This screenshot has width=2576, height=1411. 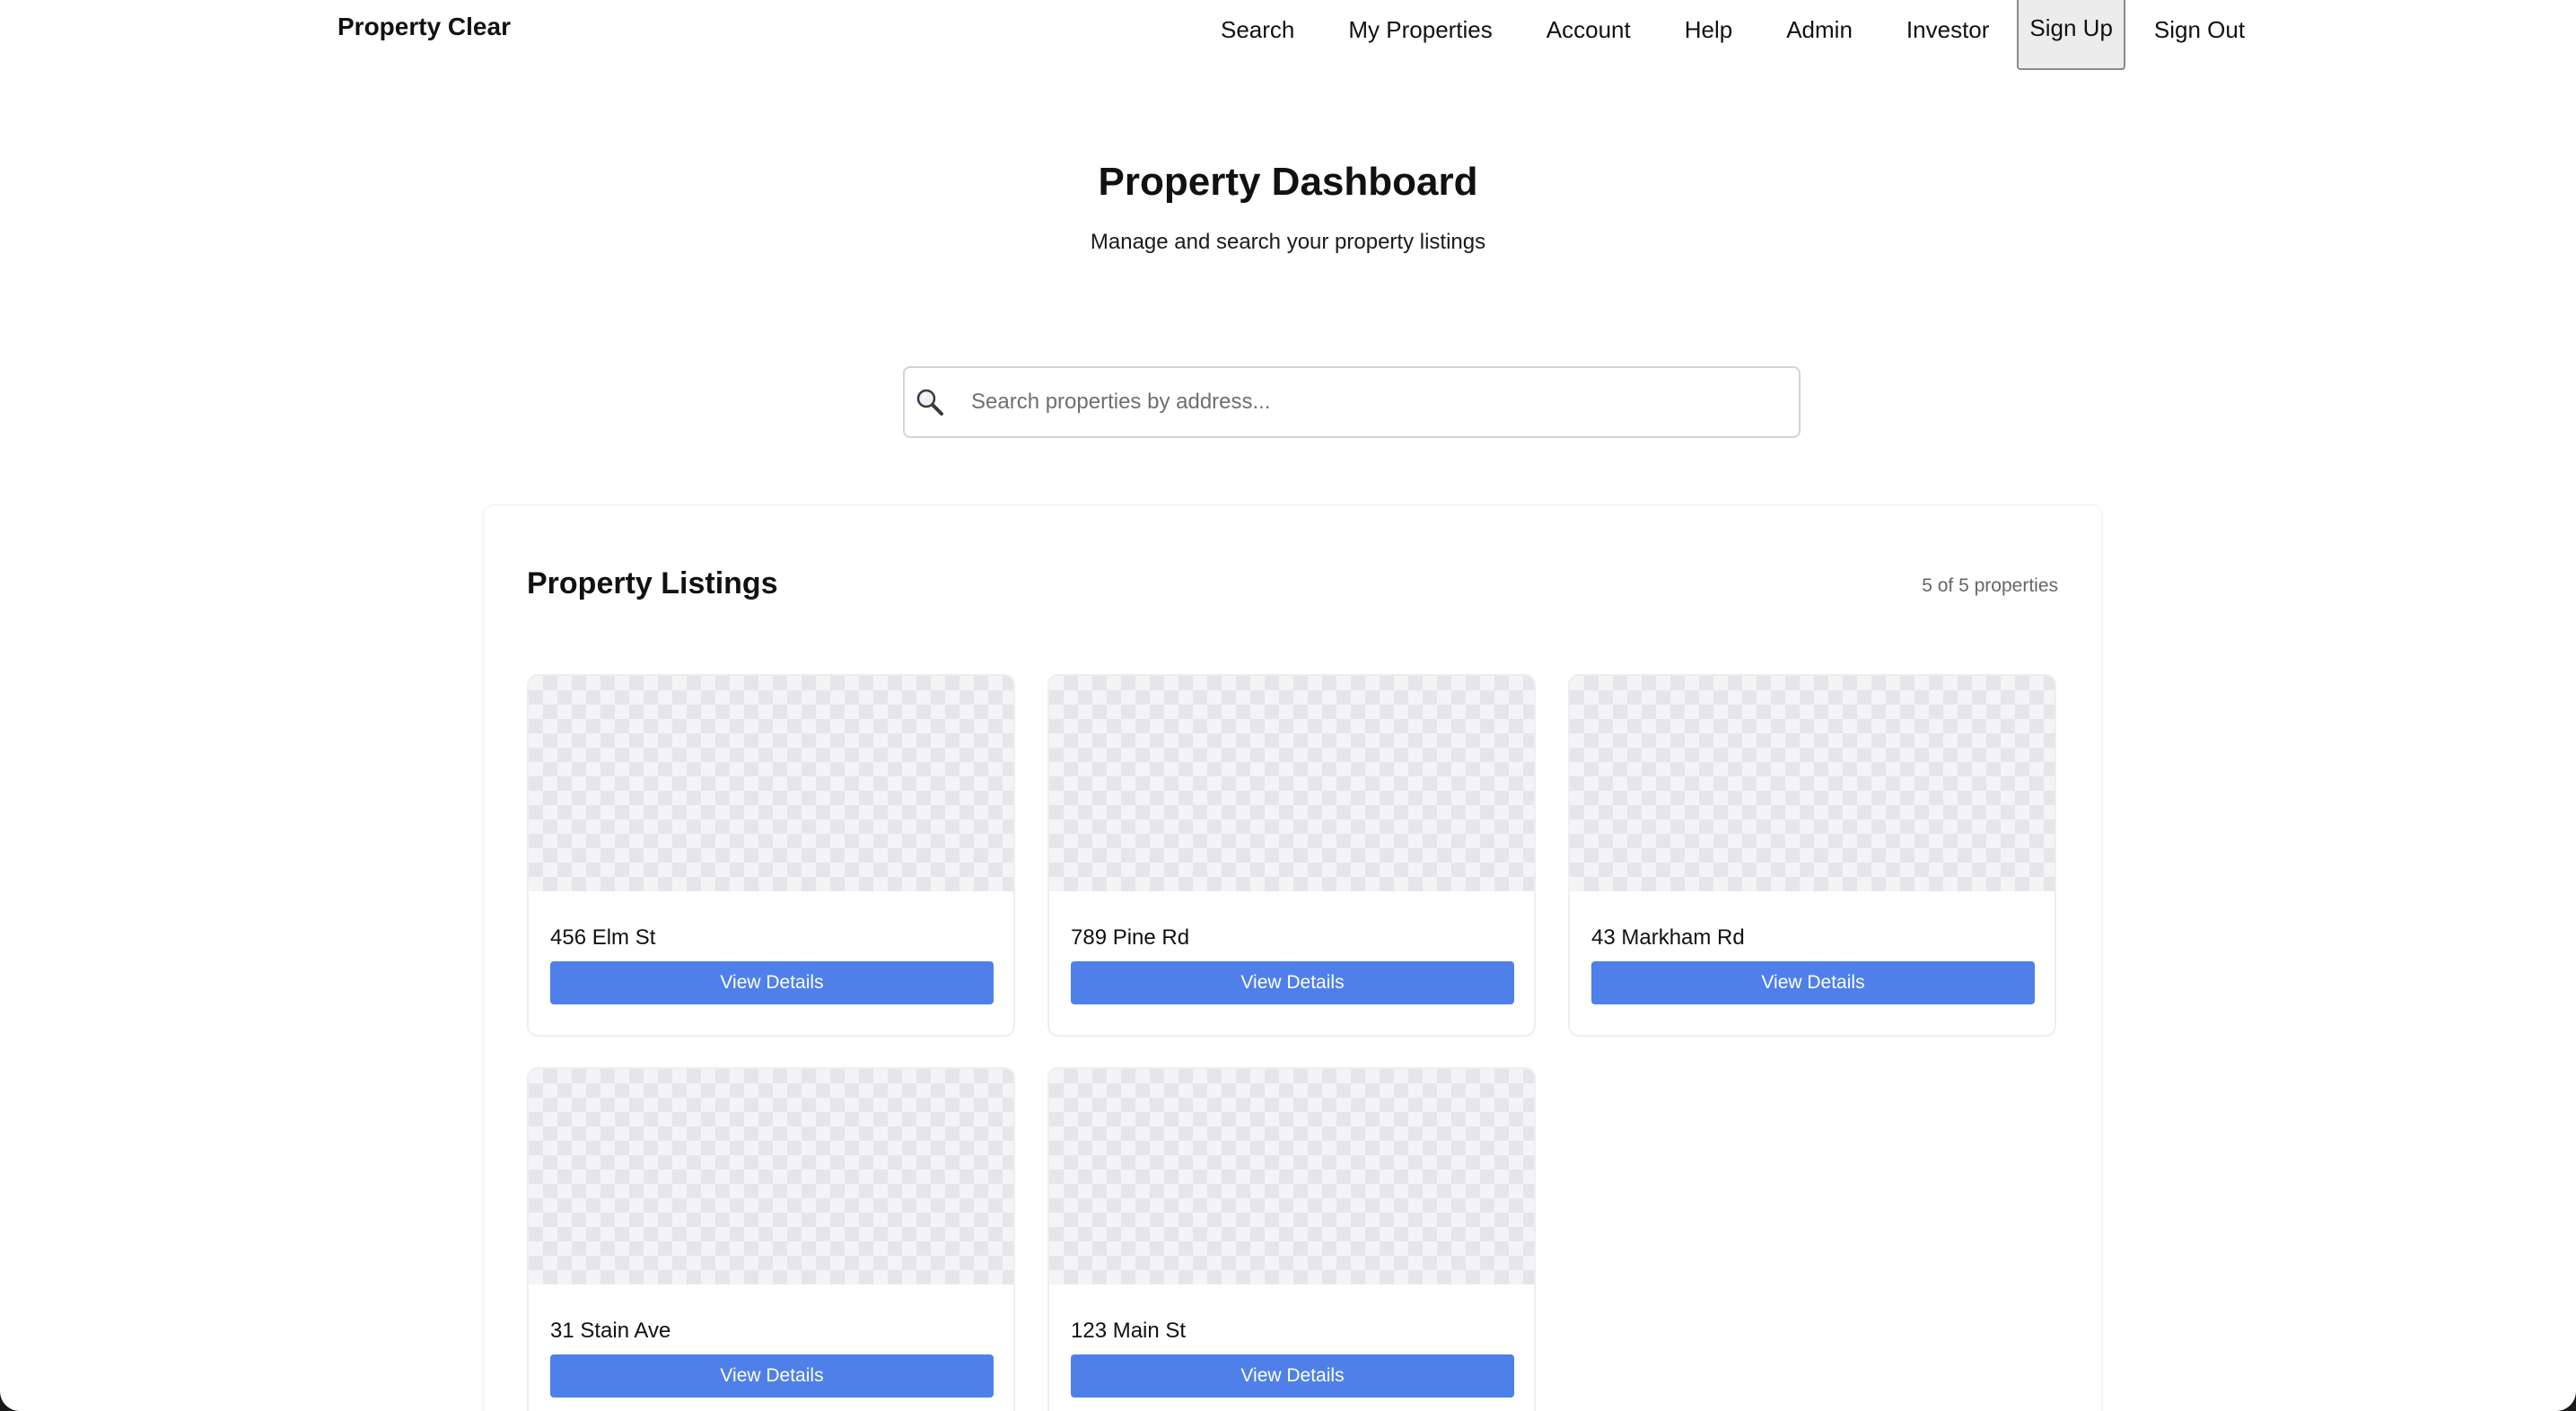 What do you see at coordinates (1819, 30) in the screenshot?
I see `nav-link-admin: Admin` at bounding box center [1819, 30].